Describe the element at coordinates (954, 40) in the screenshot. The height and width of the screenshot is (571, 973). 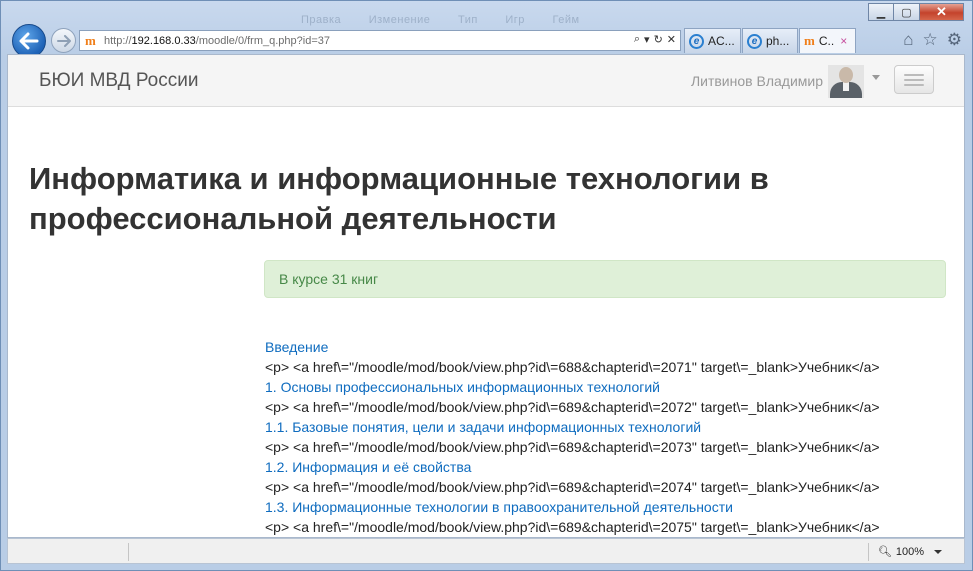
I see `gear-icon: ⚙` at that location.